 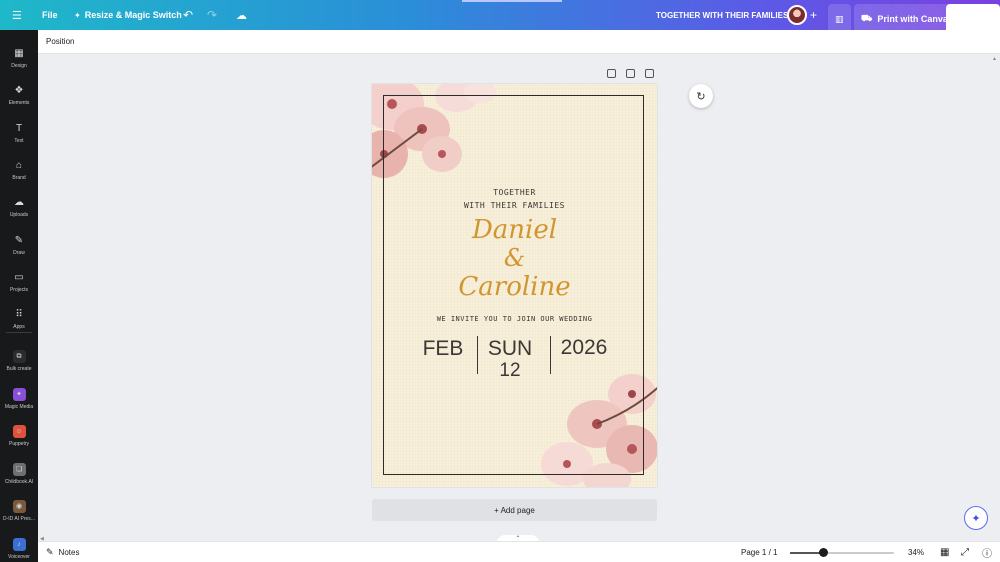 I want to click on sidebar-item-projects: ▭ Projects, so click(x=19, y=282).